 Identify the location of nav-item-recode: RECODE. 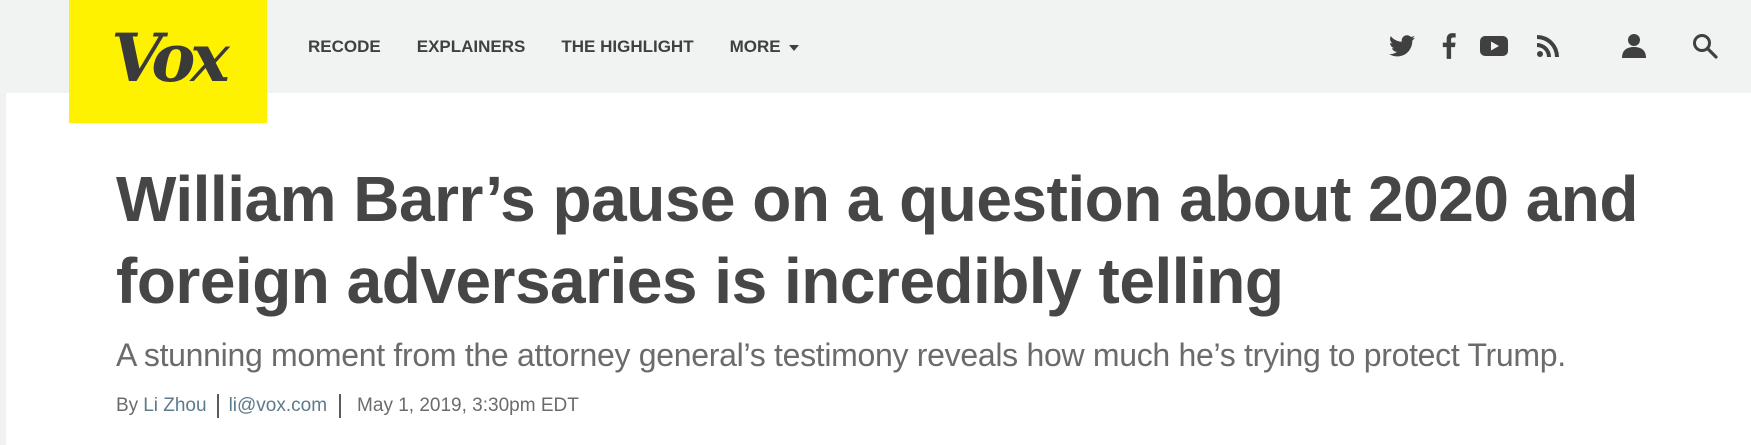
(344, 47).